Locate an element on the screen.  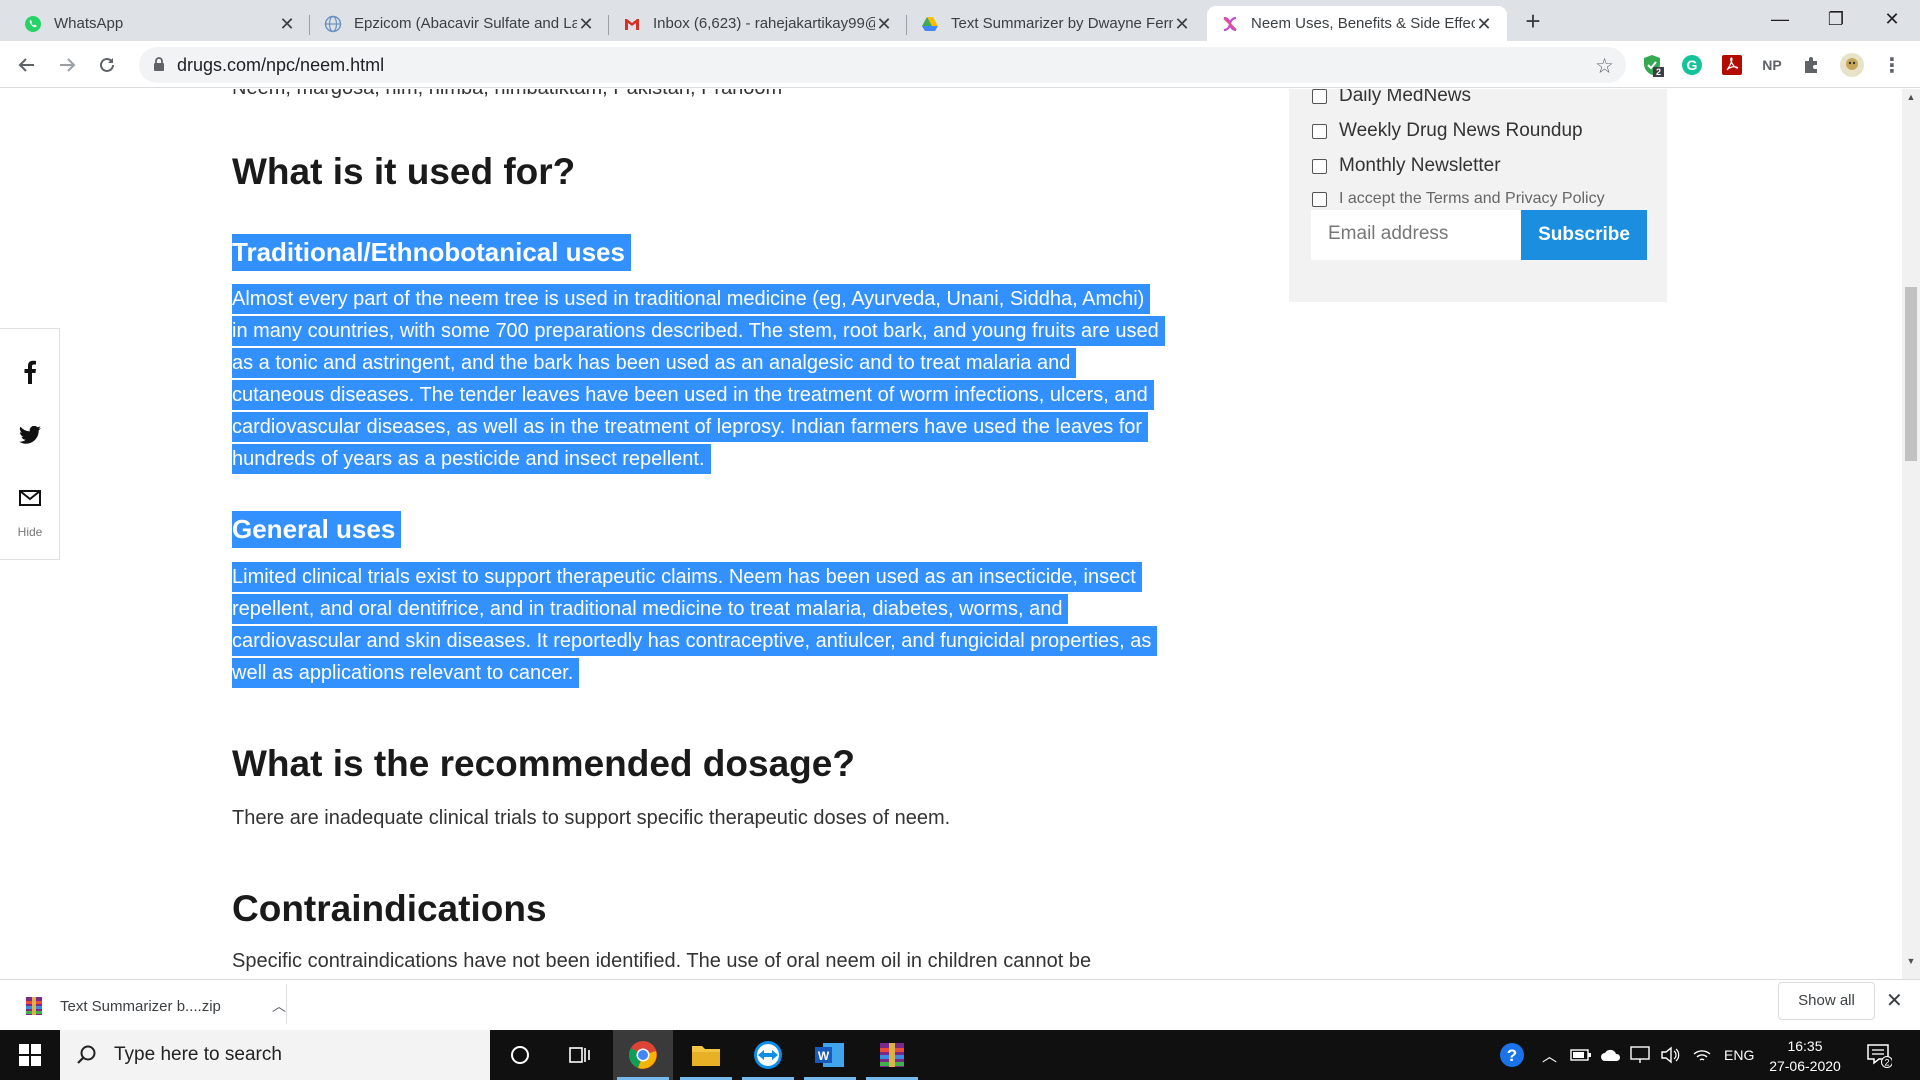
scroll-down-icon: ▼ is located at coordinates (1911, 961).